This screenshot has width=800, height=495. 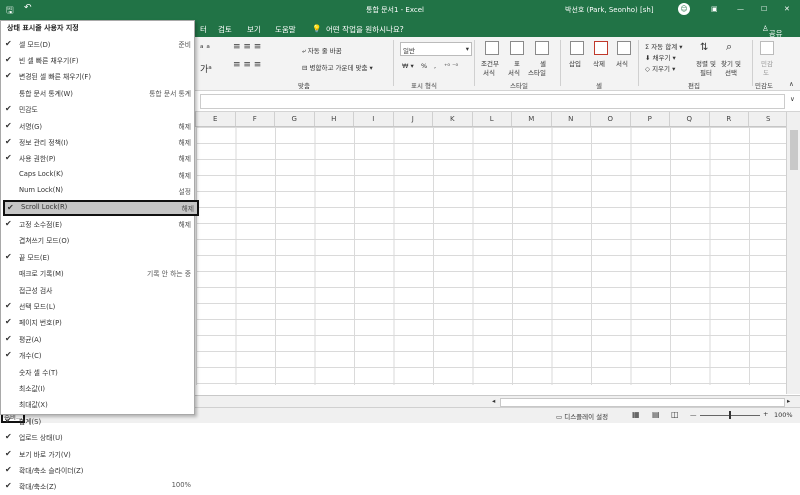 I want to click on cell-styles-label2: 스타일, so click(x=537, y=72).